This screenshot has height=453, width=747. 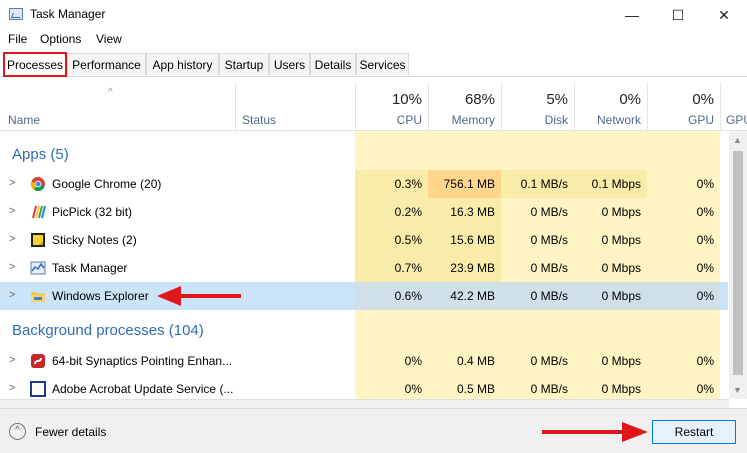 I want to click on process-name: Sticky Notes (2), so click(x=94, y=240).